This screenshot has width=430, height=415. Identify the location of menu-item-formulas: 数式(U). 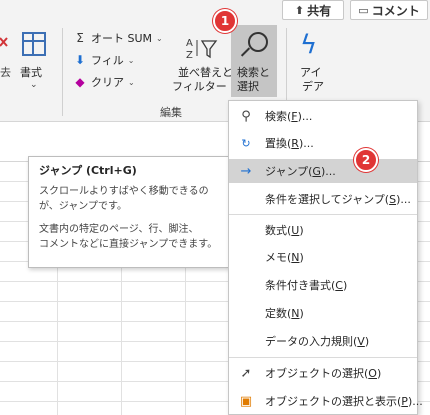
(323, 230).